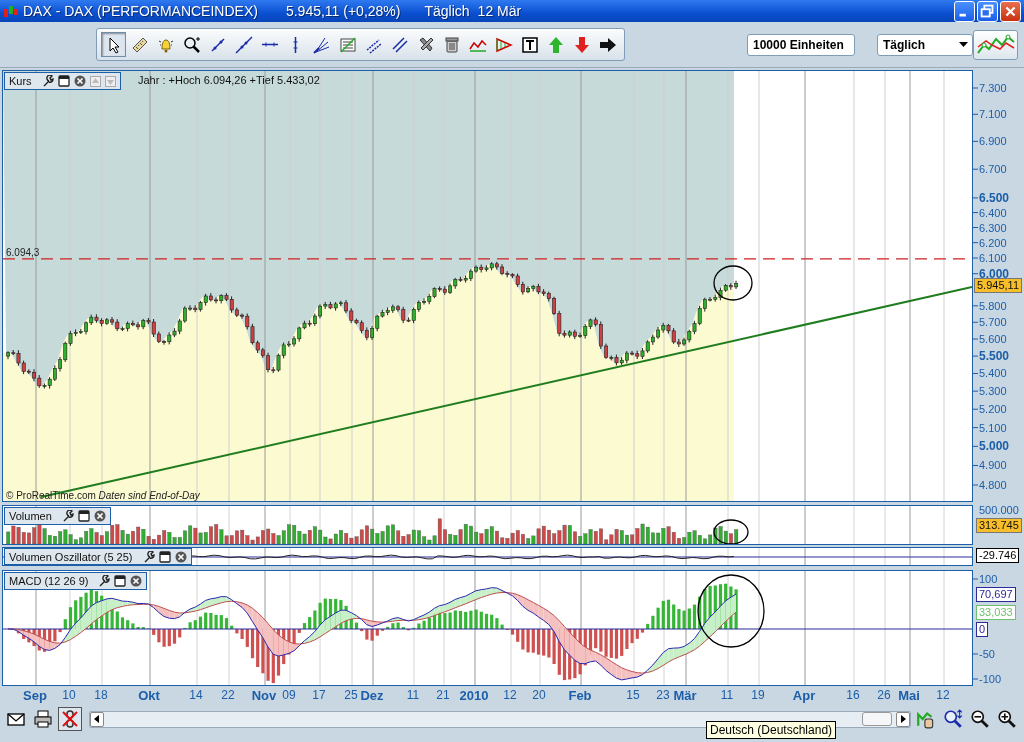 This screenshot has height=742, width=1024. I want to click on quote-value: 5.945,11 (+0,28%), so click(343, 11).